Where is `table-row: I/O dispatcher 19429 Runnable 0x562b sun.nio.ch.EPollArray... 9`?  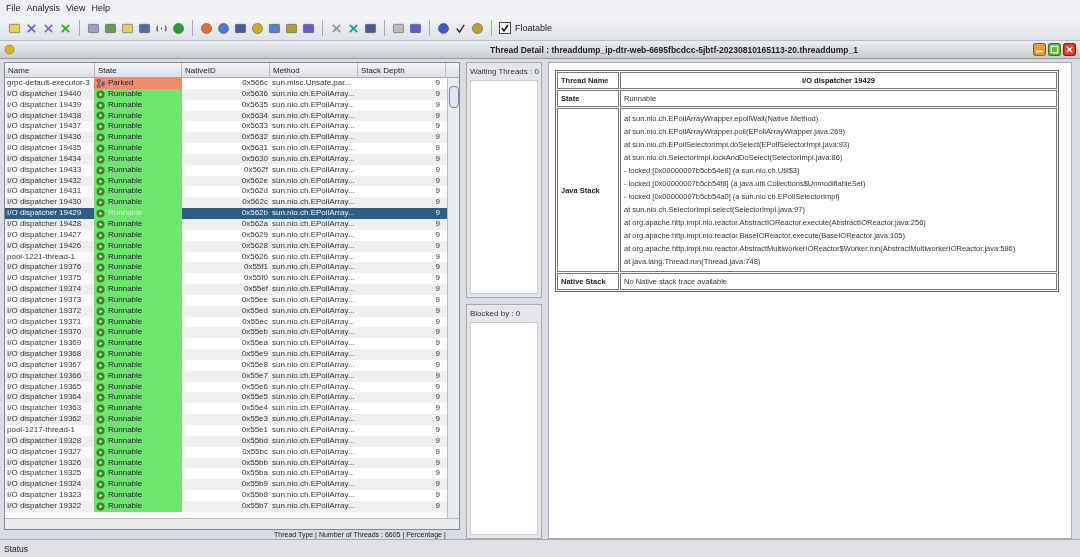
table-row: I/O dispatcher 19429 Runnable 0x562b sun.nio.ch.EPollArray... 9 is located at coordinates (226, 213).